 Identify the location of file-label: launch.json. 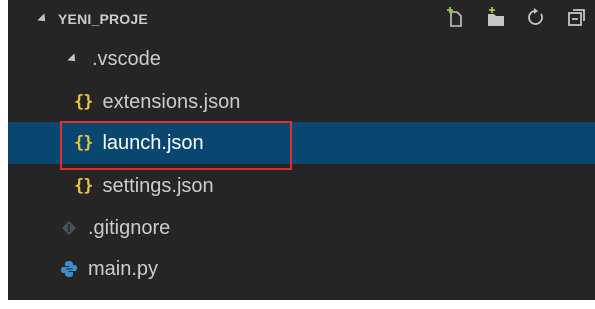
(153, 142).